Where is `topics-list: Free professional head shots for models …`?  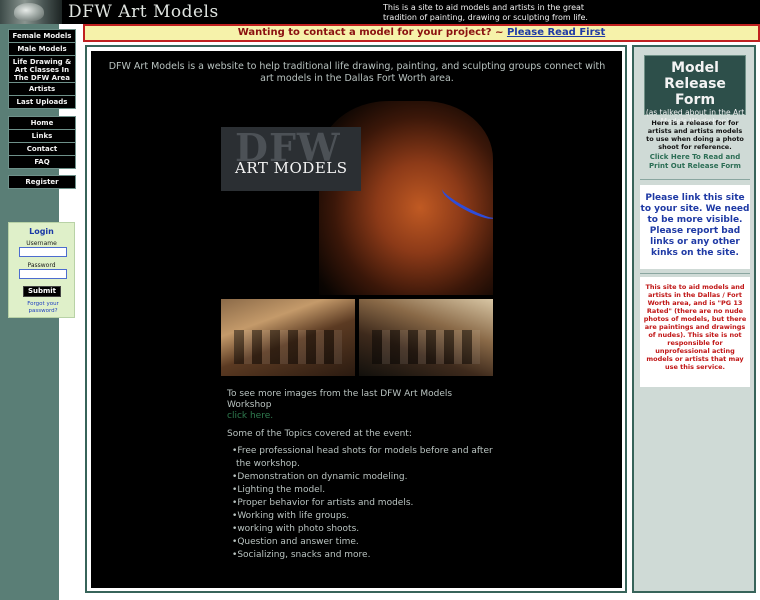
topics-list: Free professional head shots for models … is located at coordinates (362, 503).